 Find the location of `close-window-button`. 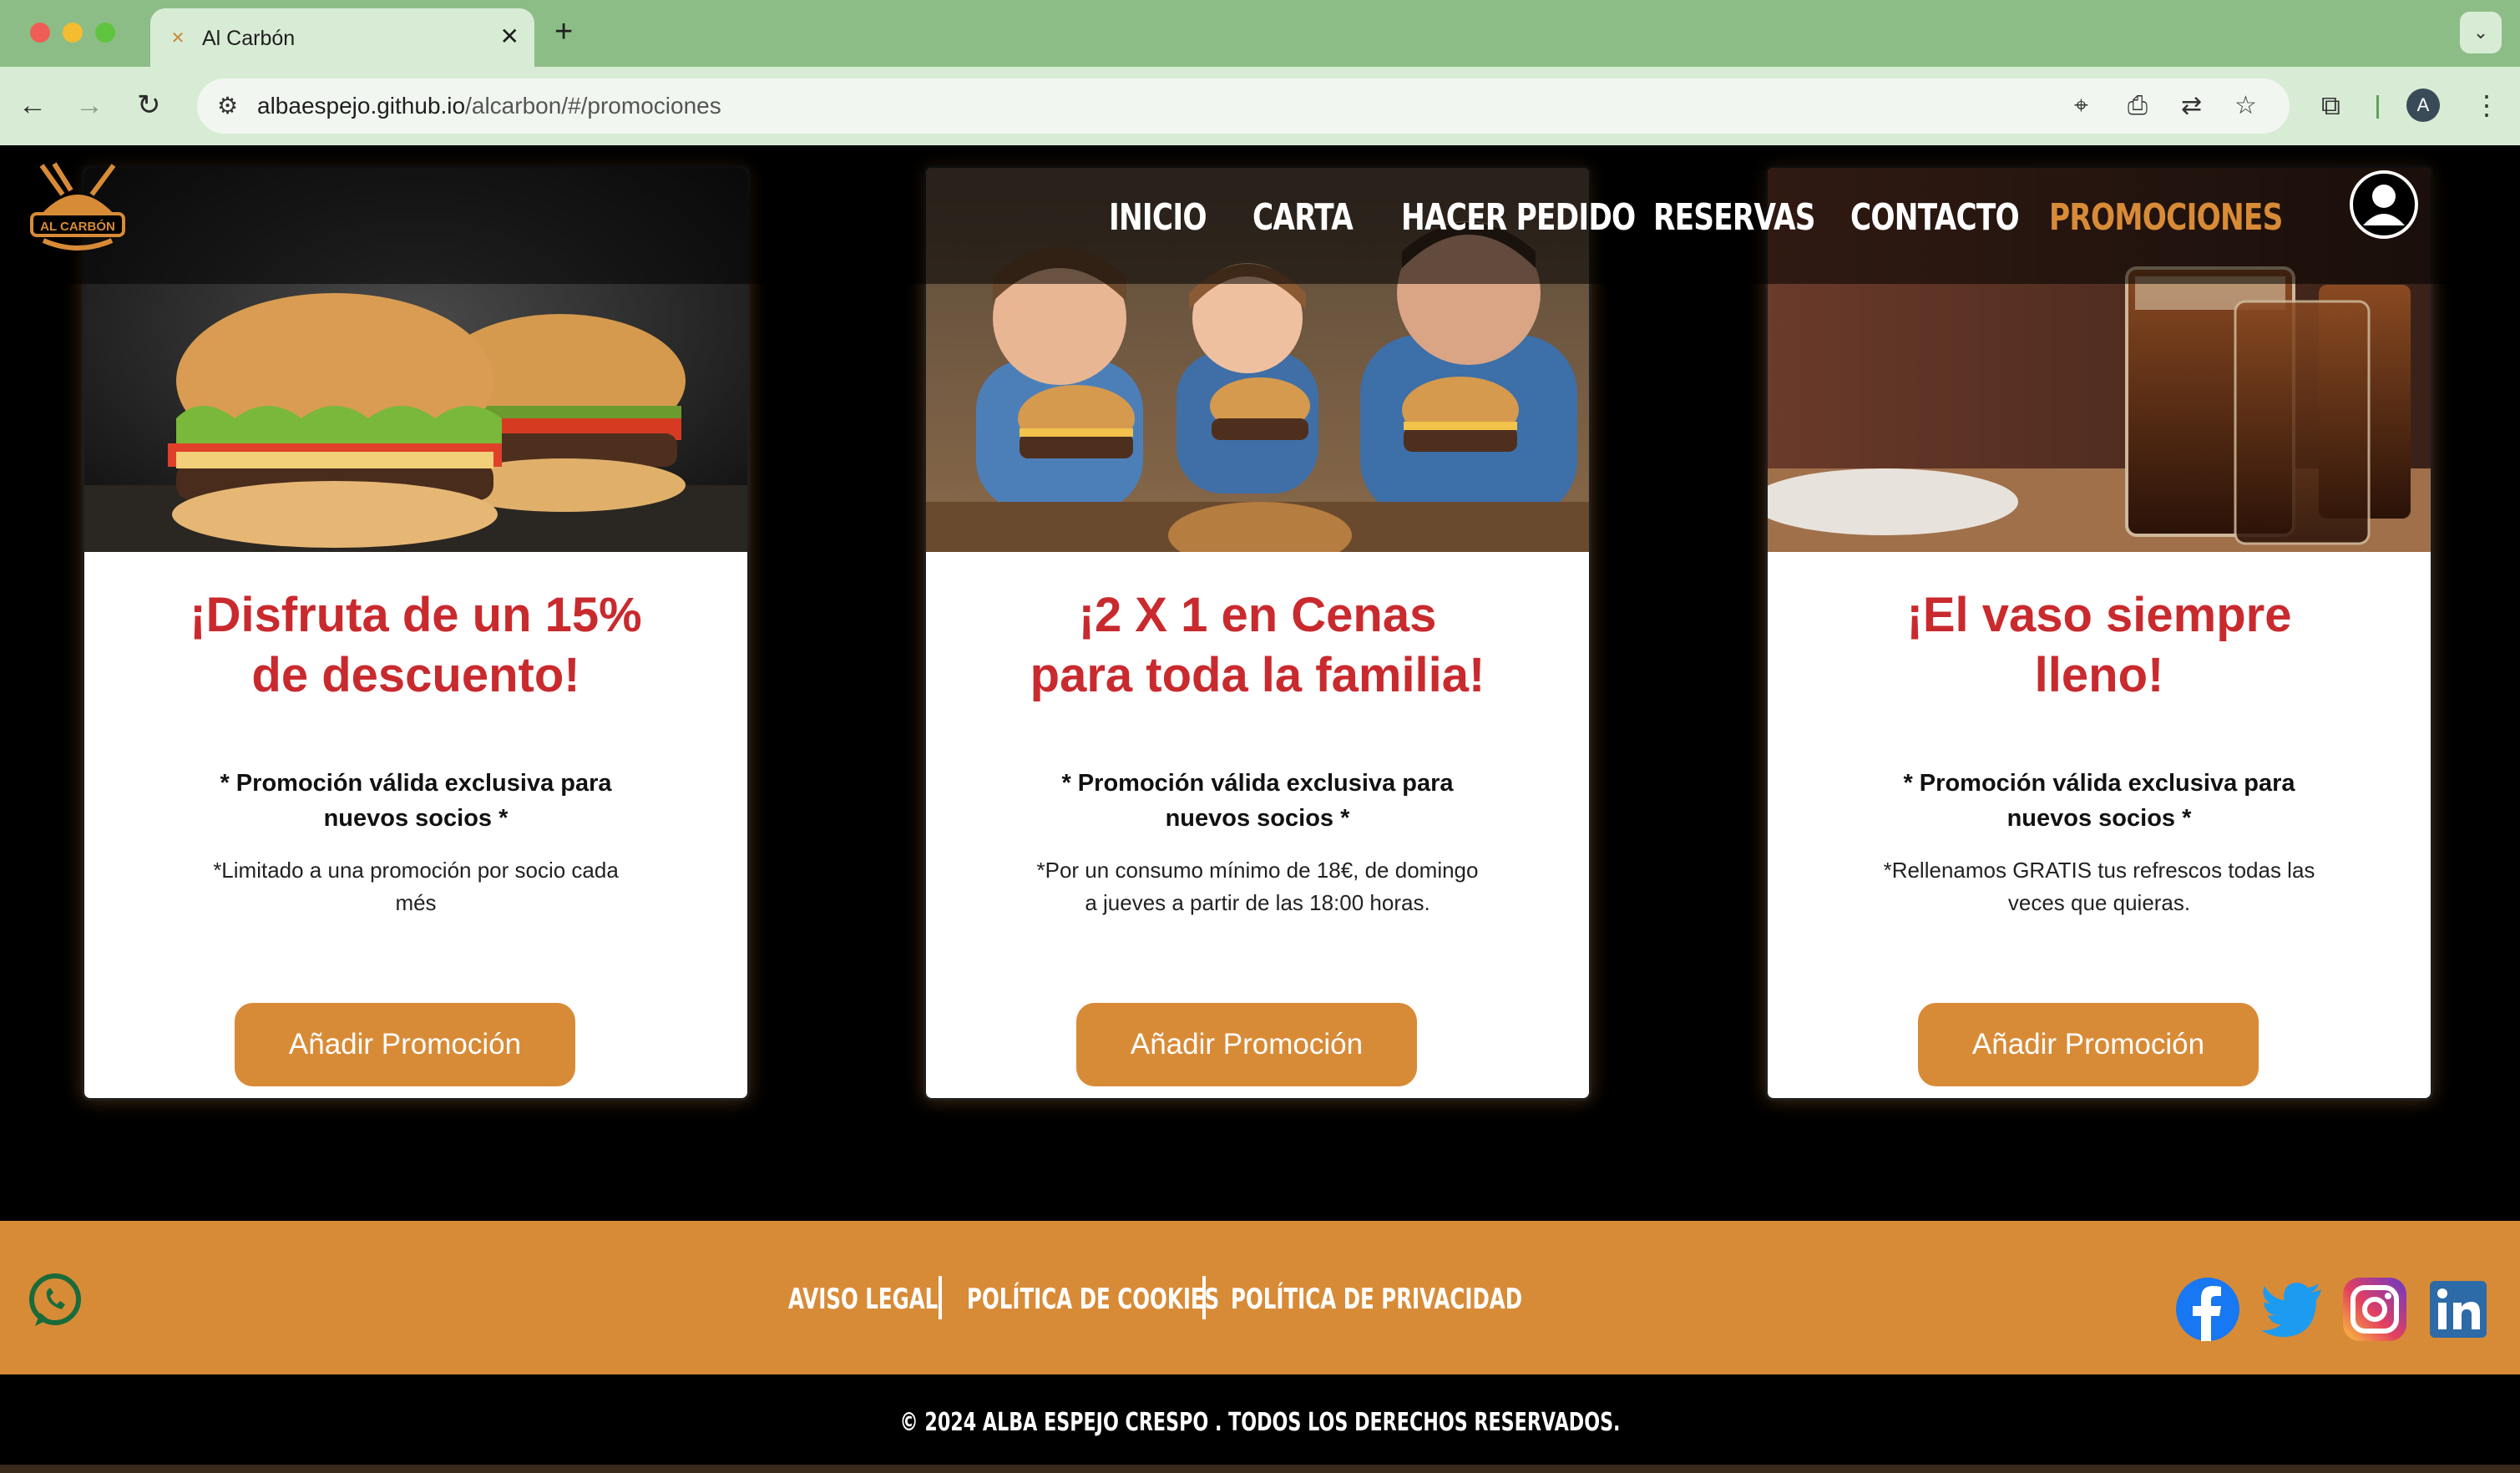

close-window-button is located at coordinates (40, 33).